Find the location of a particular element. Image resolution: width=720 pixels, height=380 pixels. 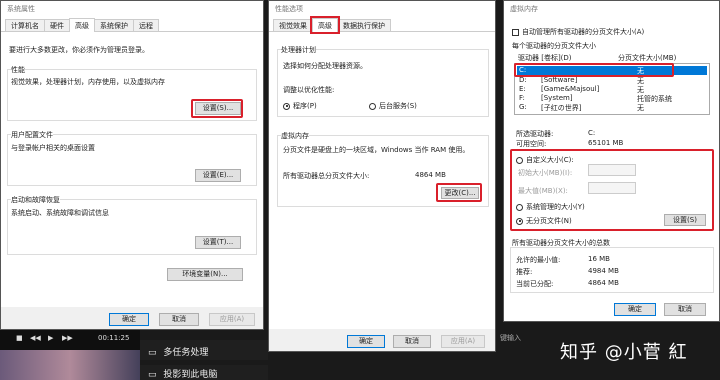

tab-system-protection: 系统保护 is located at coordinates (114, 25).